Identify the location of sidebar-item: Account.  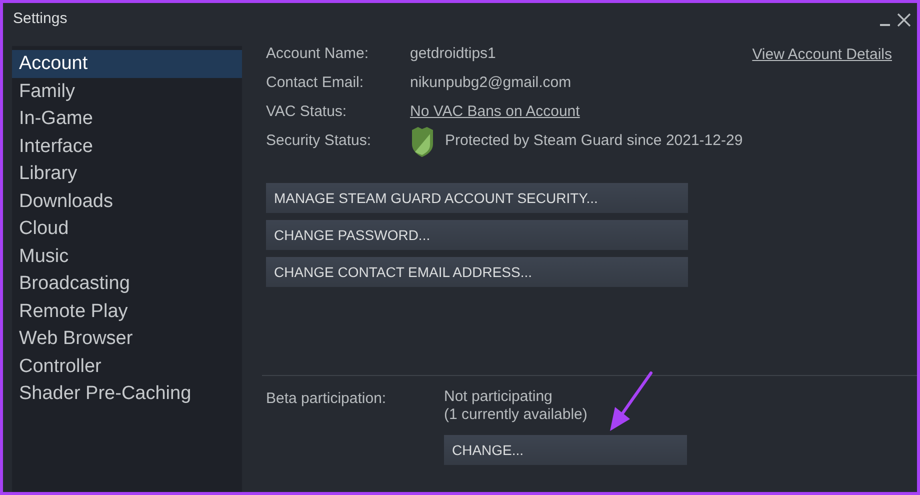
(127, 64).